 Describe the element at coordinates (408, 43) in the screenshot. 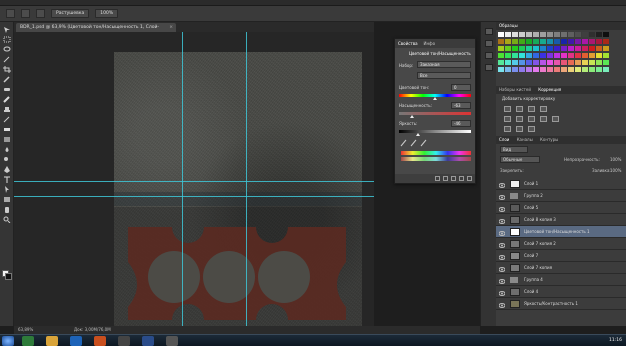

I see `tab-properties: Свойства` at that location.